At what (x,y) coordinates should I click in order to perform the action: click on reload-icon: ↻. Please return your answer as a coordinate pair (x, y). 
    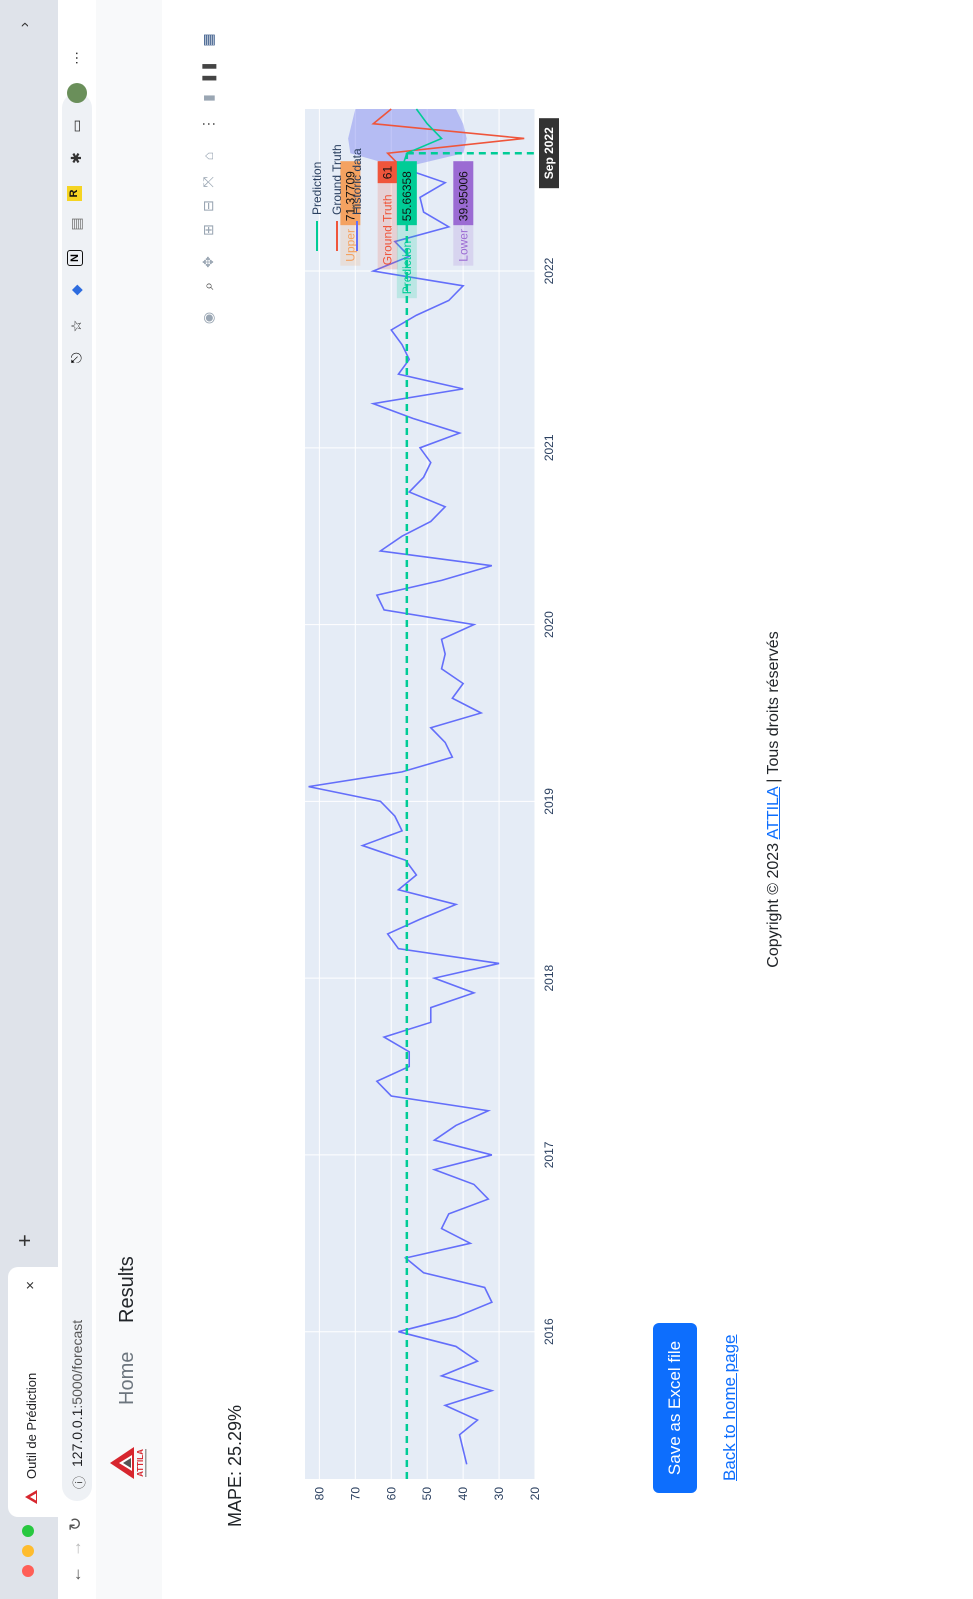
    Looking at the image, I should click on (76, 1524).